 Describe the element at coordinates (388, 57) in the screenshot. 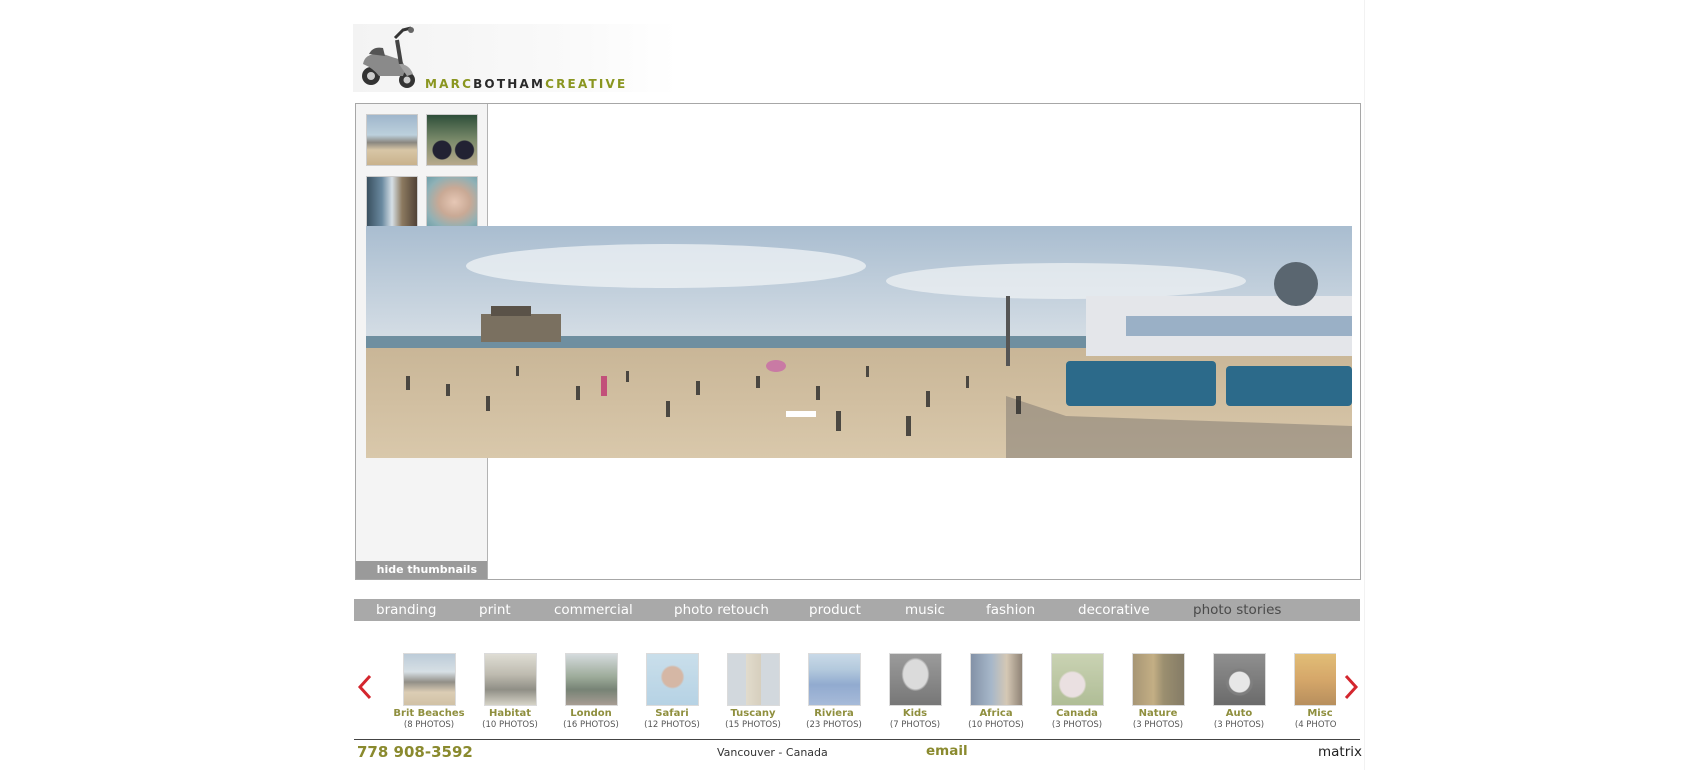

I see `scooter-icon` at that location.